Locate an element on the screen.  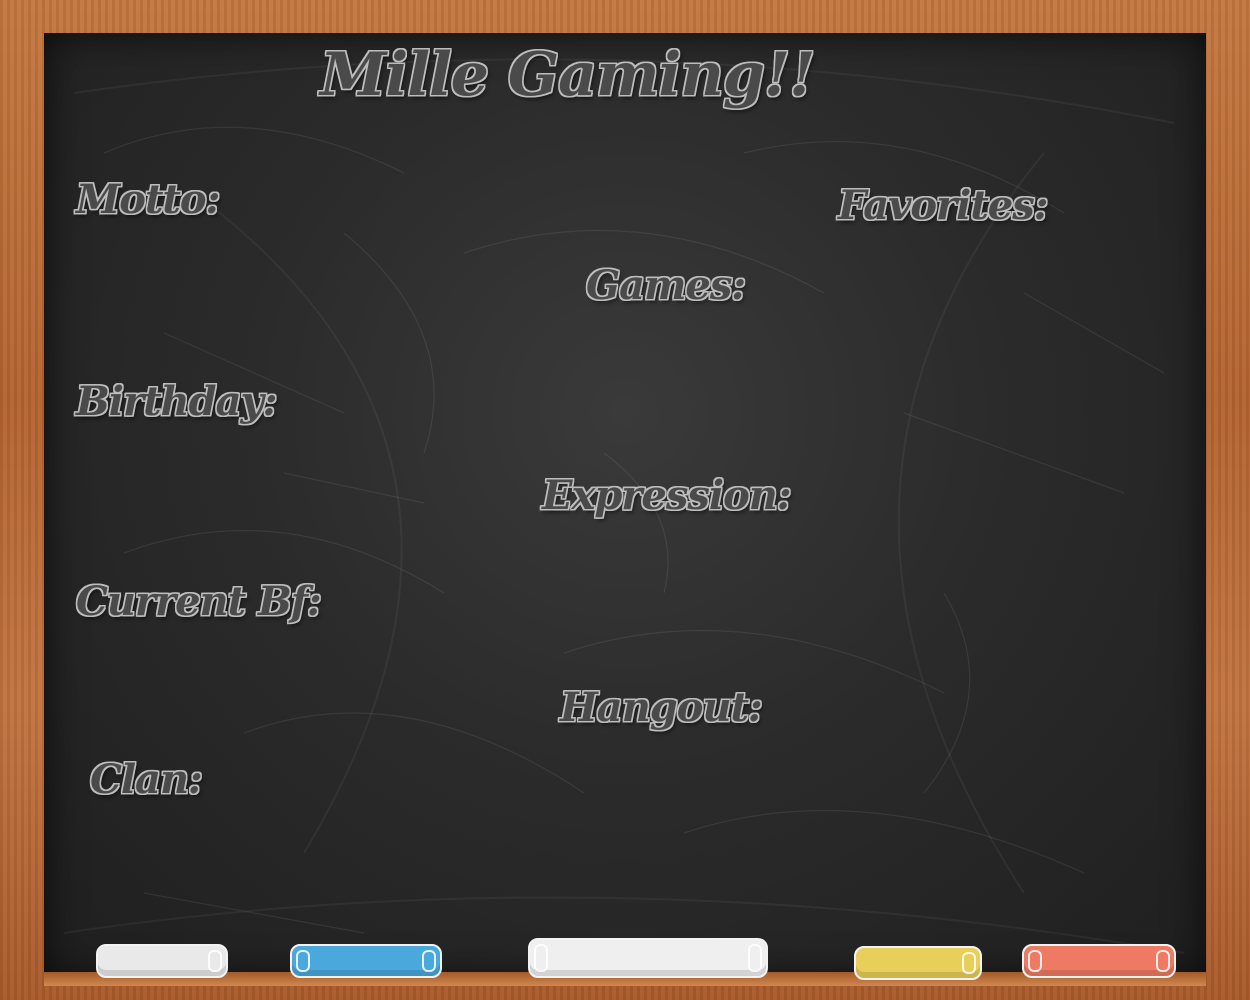
large-white-chalk is located at coordinates (648, 958).